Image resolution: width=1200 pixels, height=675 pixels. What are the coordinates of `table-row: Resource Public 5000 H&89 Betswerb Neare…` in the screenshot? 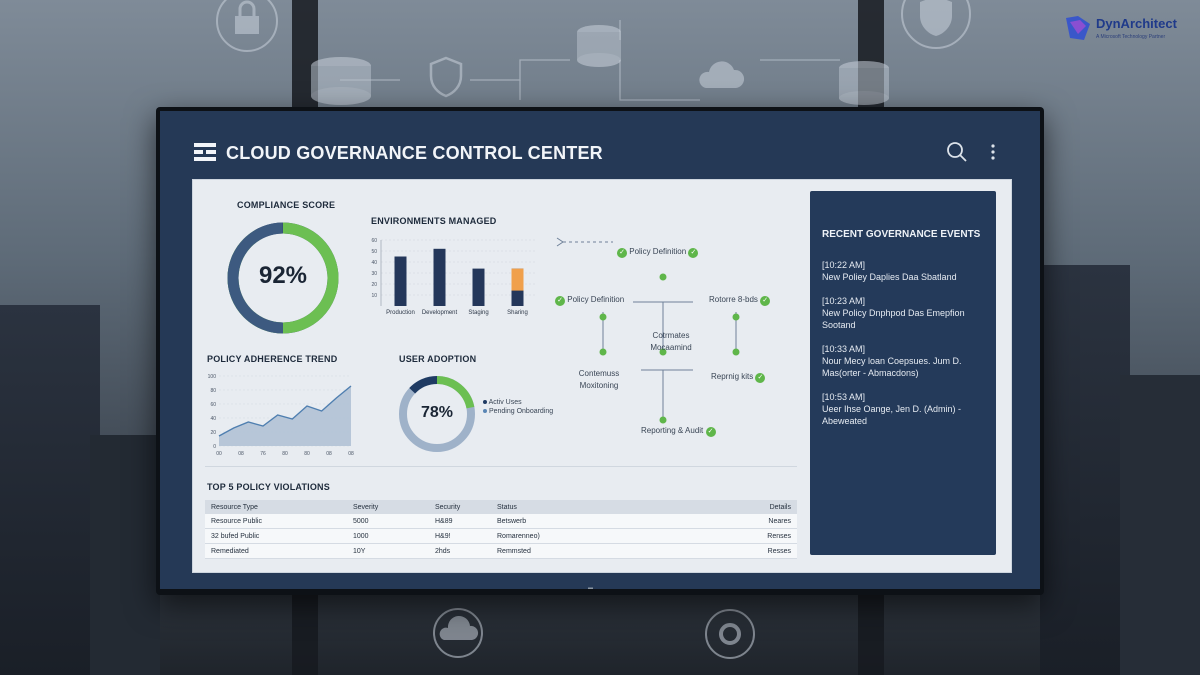 It's located at (501, 521).